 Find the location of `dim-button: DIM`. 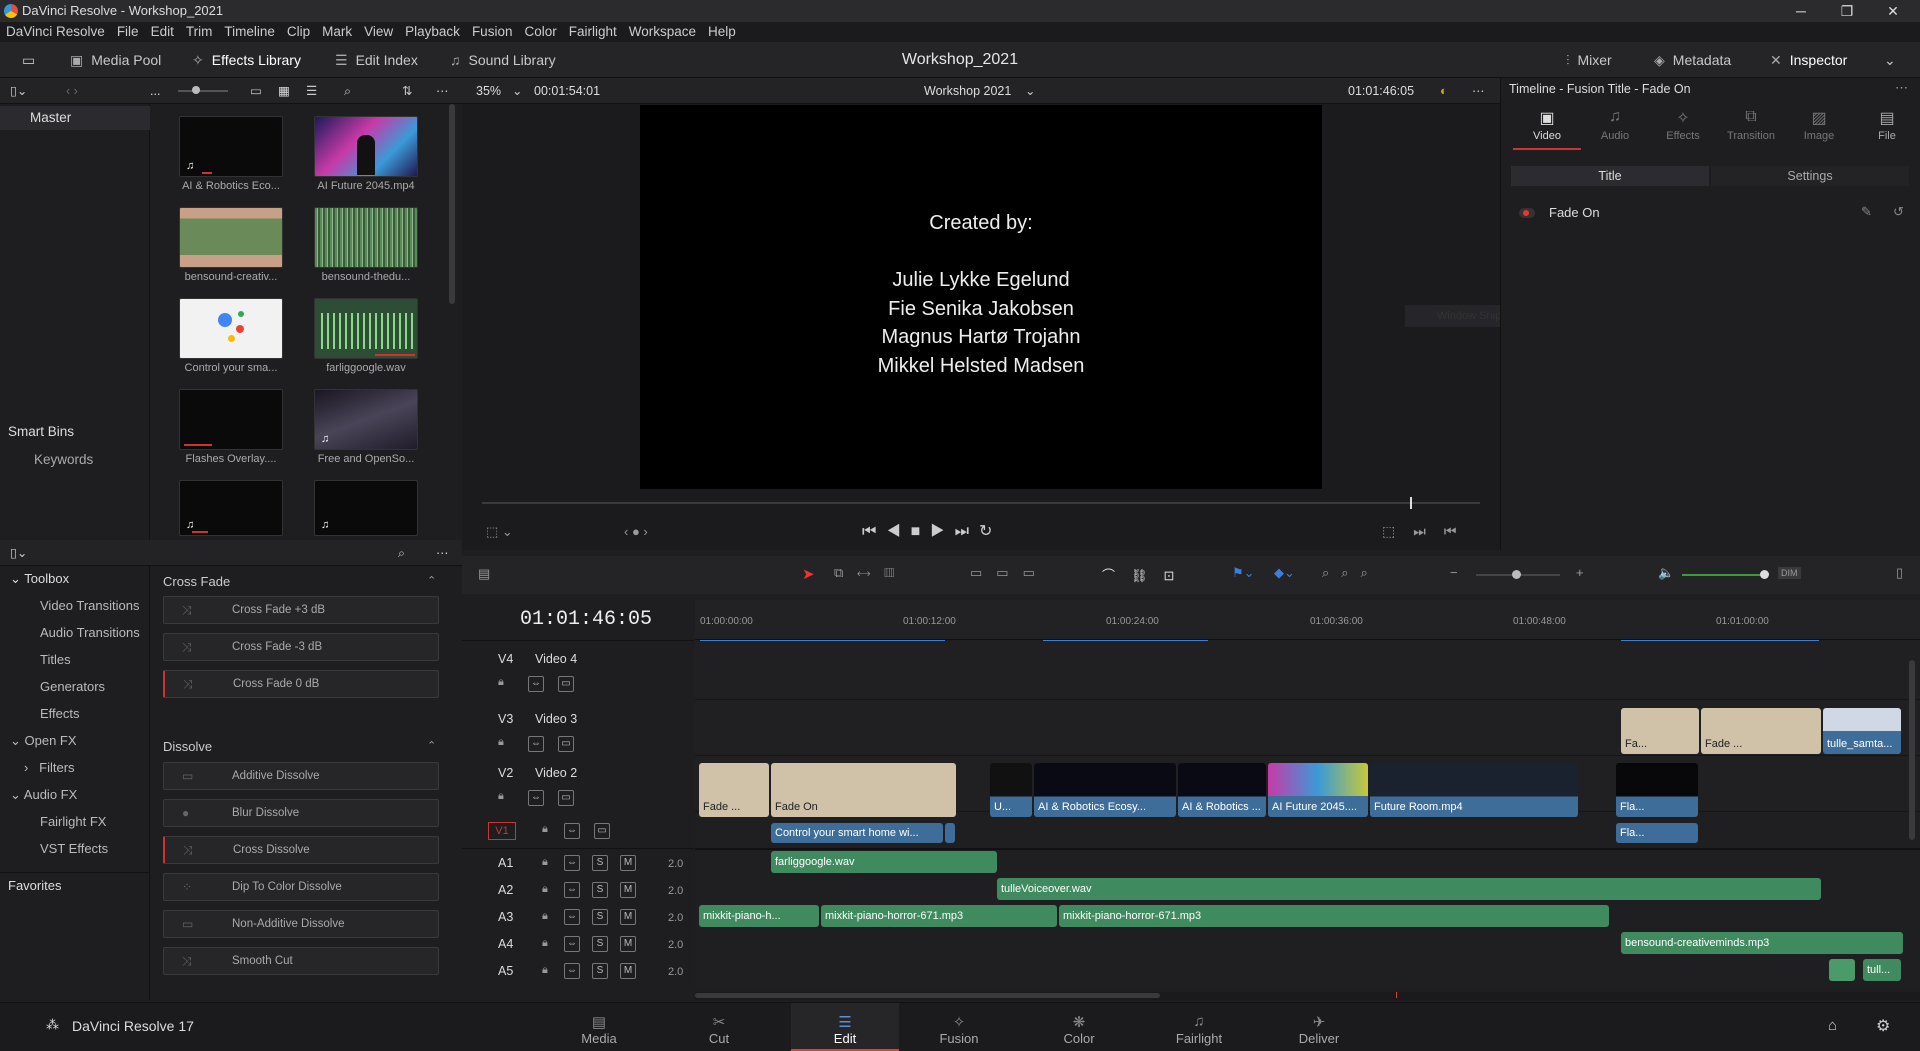

dim-button: DIM is located at coordinates (1789, 573).